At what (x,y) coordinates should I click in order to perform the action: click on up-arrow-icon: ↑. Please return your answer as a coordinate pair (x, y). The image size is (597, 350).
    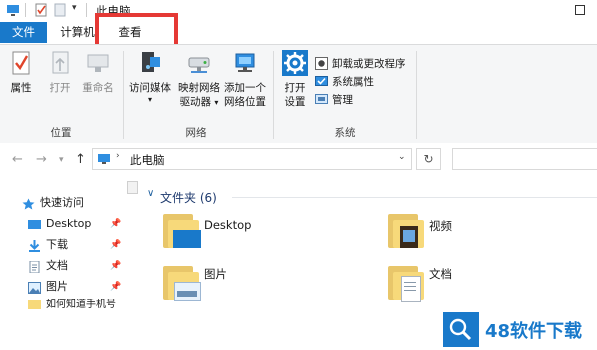
    Looking at the image, I should click on (80, 159).